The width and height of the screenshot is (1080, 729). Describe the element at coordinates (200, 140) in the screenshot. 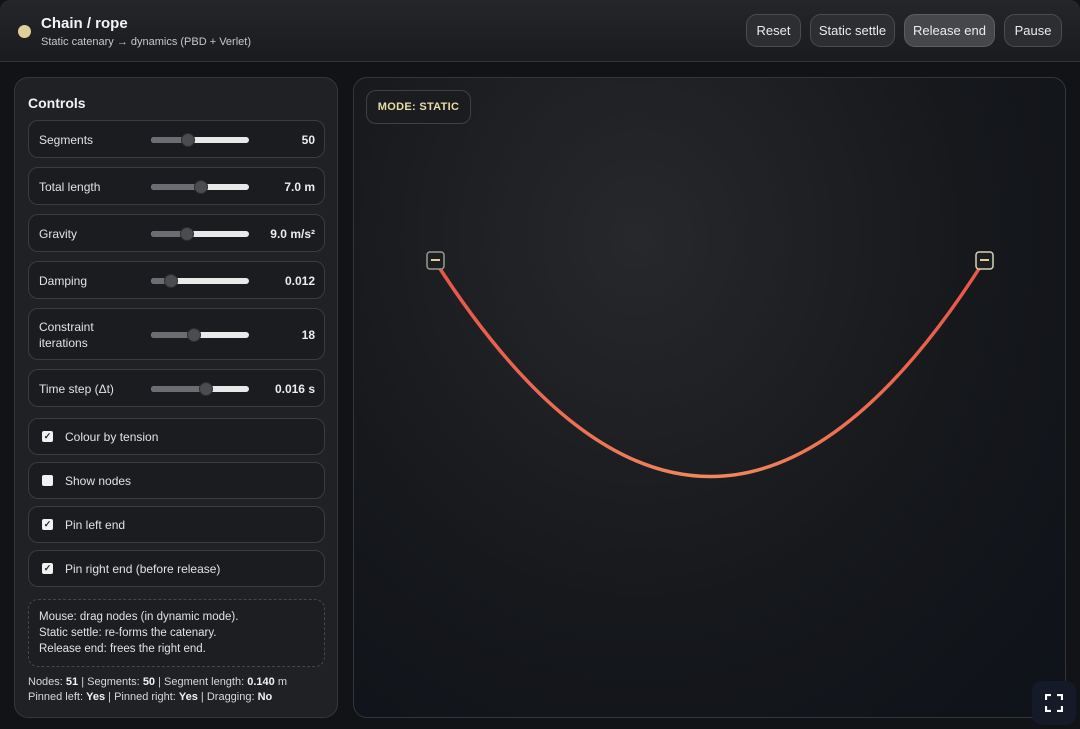

I see `segments-slider` at that location.